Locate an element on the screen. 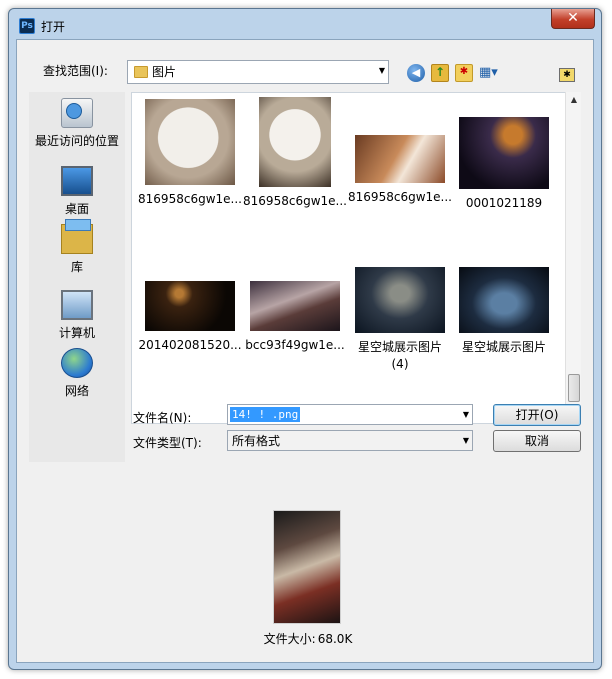  filetype-dropdown: 所有格式 ▼ is located at coordinates (350, 440).